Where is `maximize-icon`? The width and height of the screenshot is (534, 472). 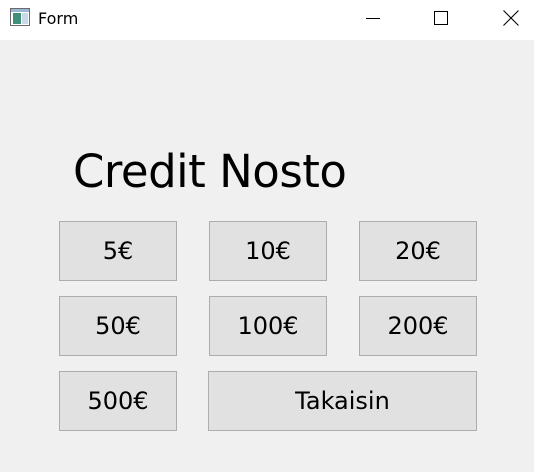 maximize-icon is located at coordinates (441, 18).